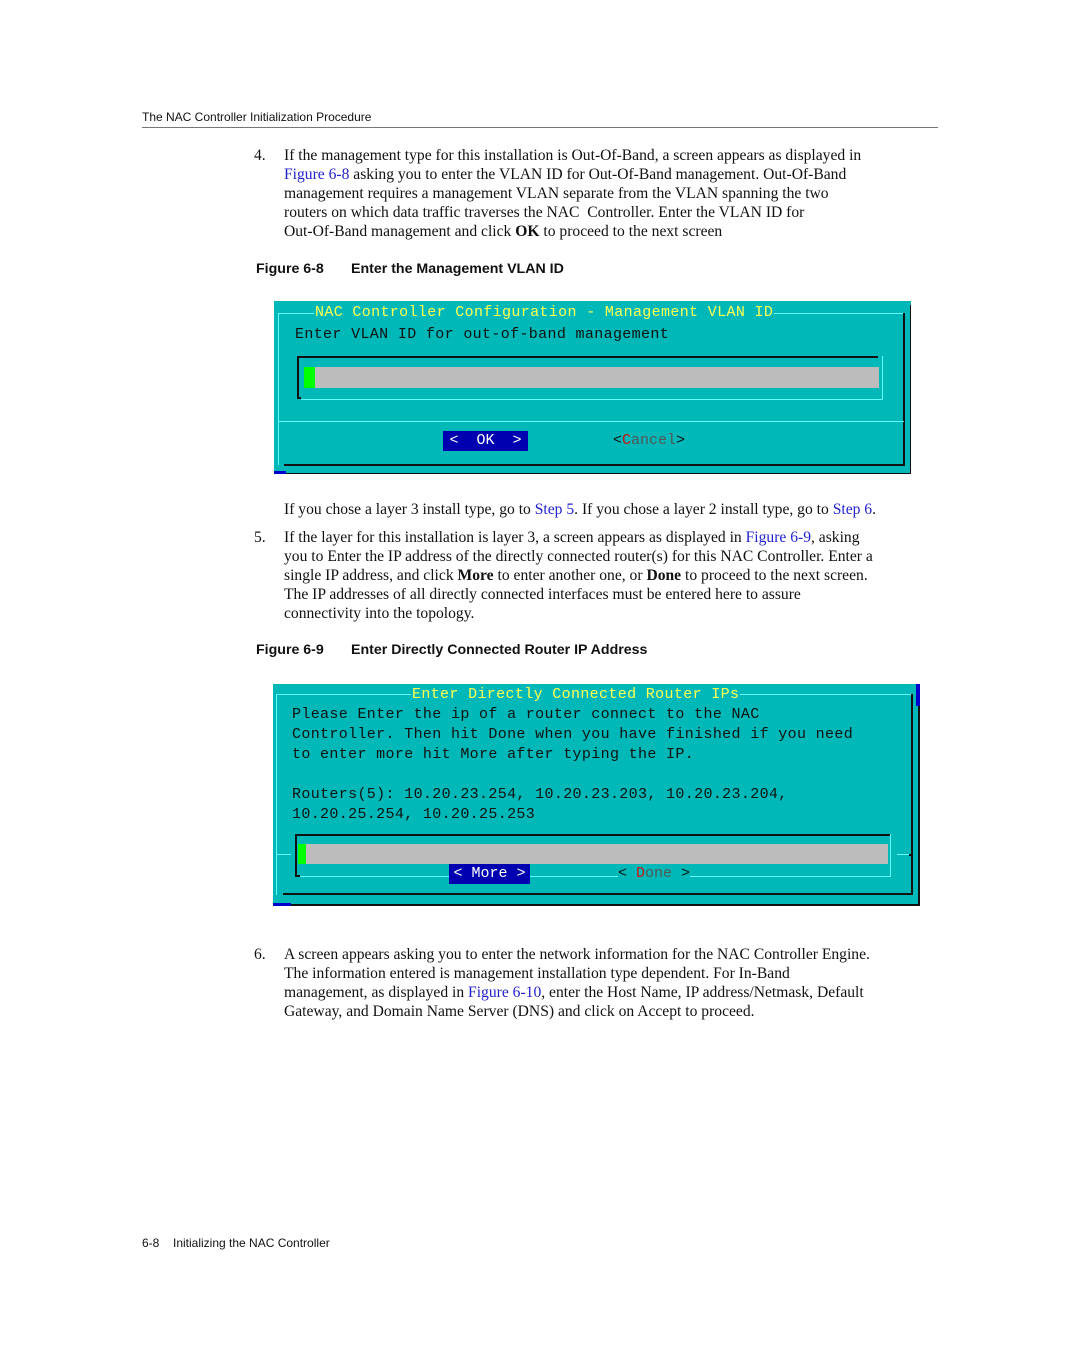 The width and height of the screenshot is (1080, 1364). I want to click on done-button: < Done >, so click(654, 874).